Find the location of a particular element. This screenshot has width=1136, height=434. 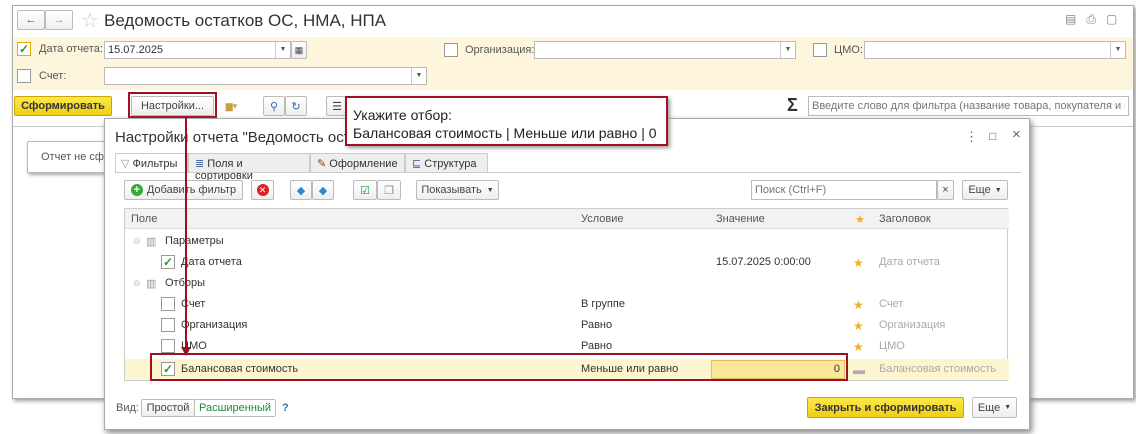

preview-icon: ▢ is located at coordinates (1116, 19).